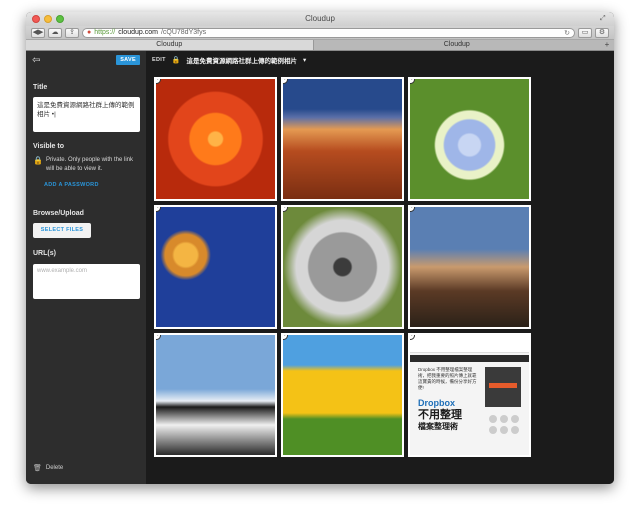 The height and width of the screenshot is (522, 640). I want to click on doc-sidebar-bar, so click(503, 385).